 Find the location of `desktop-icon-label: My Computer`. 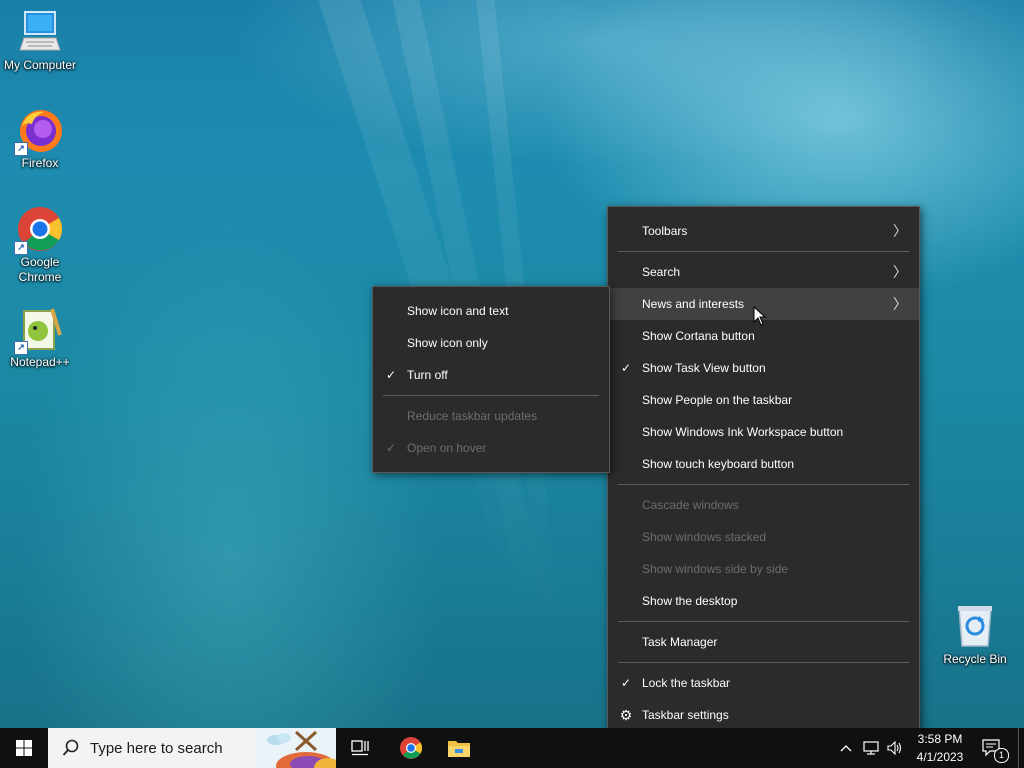

desktop-icon-label: My Computer is located at coordinates (40, 65).